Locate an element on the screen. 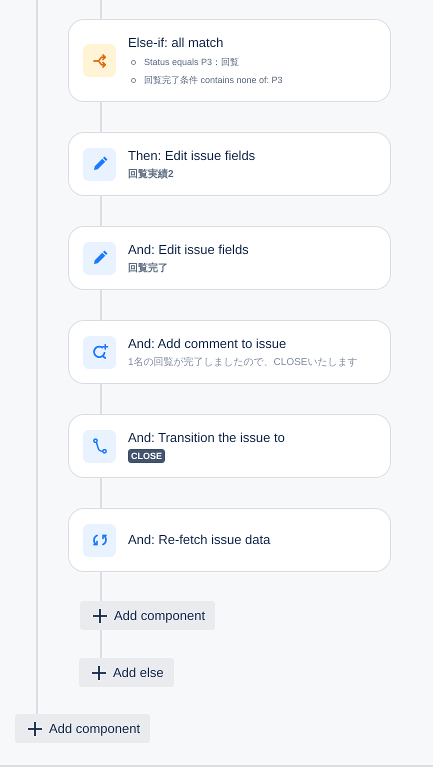  condition-text: Status equals P3：回覧 is located at coordinates (192, 62).